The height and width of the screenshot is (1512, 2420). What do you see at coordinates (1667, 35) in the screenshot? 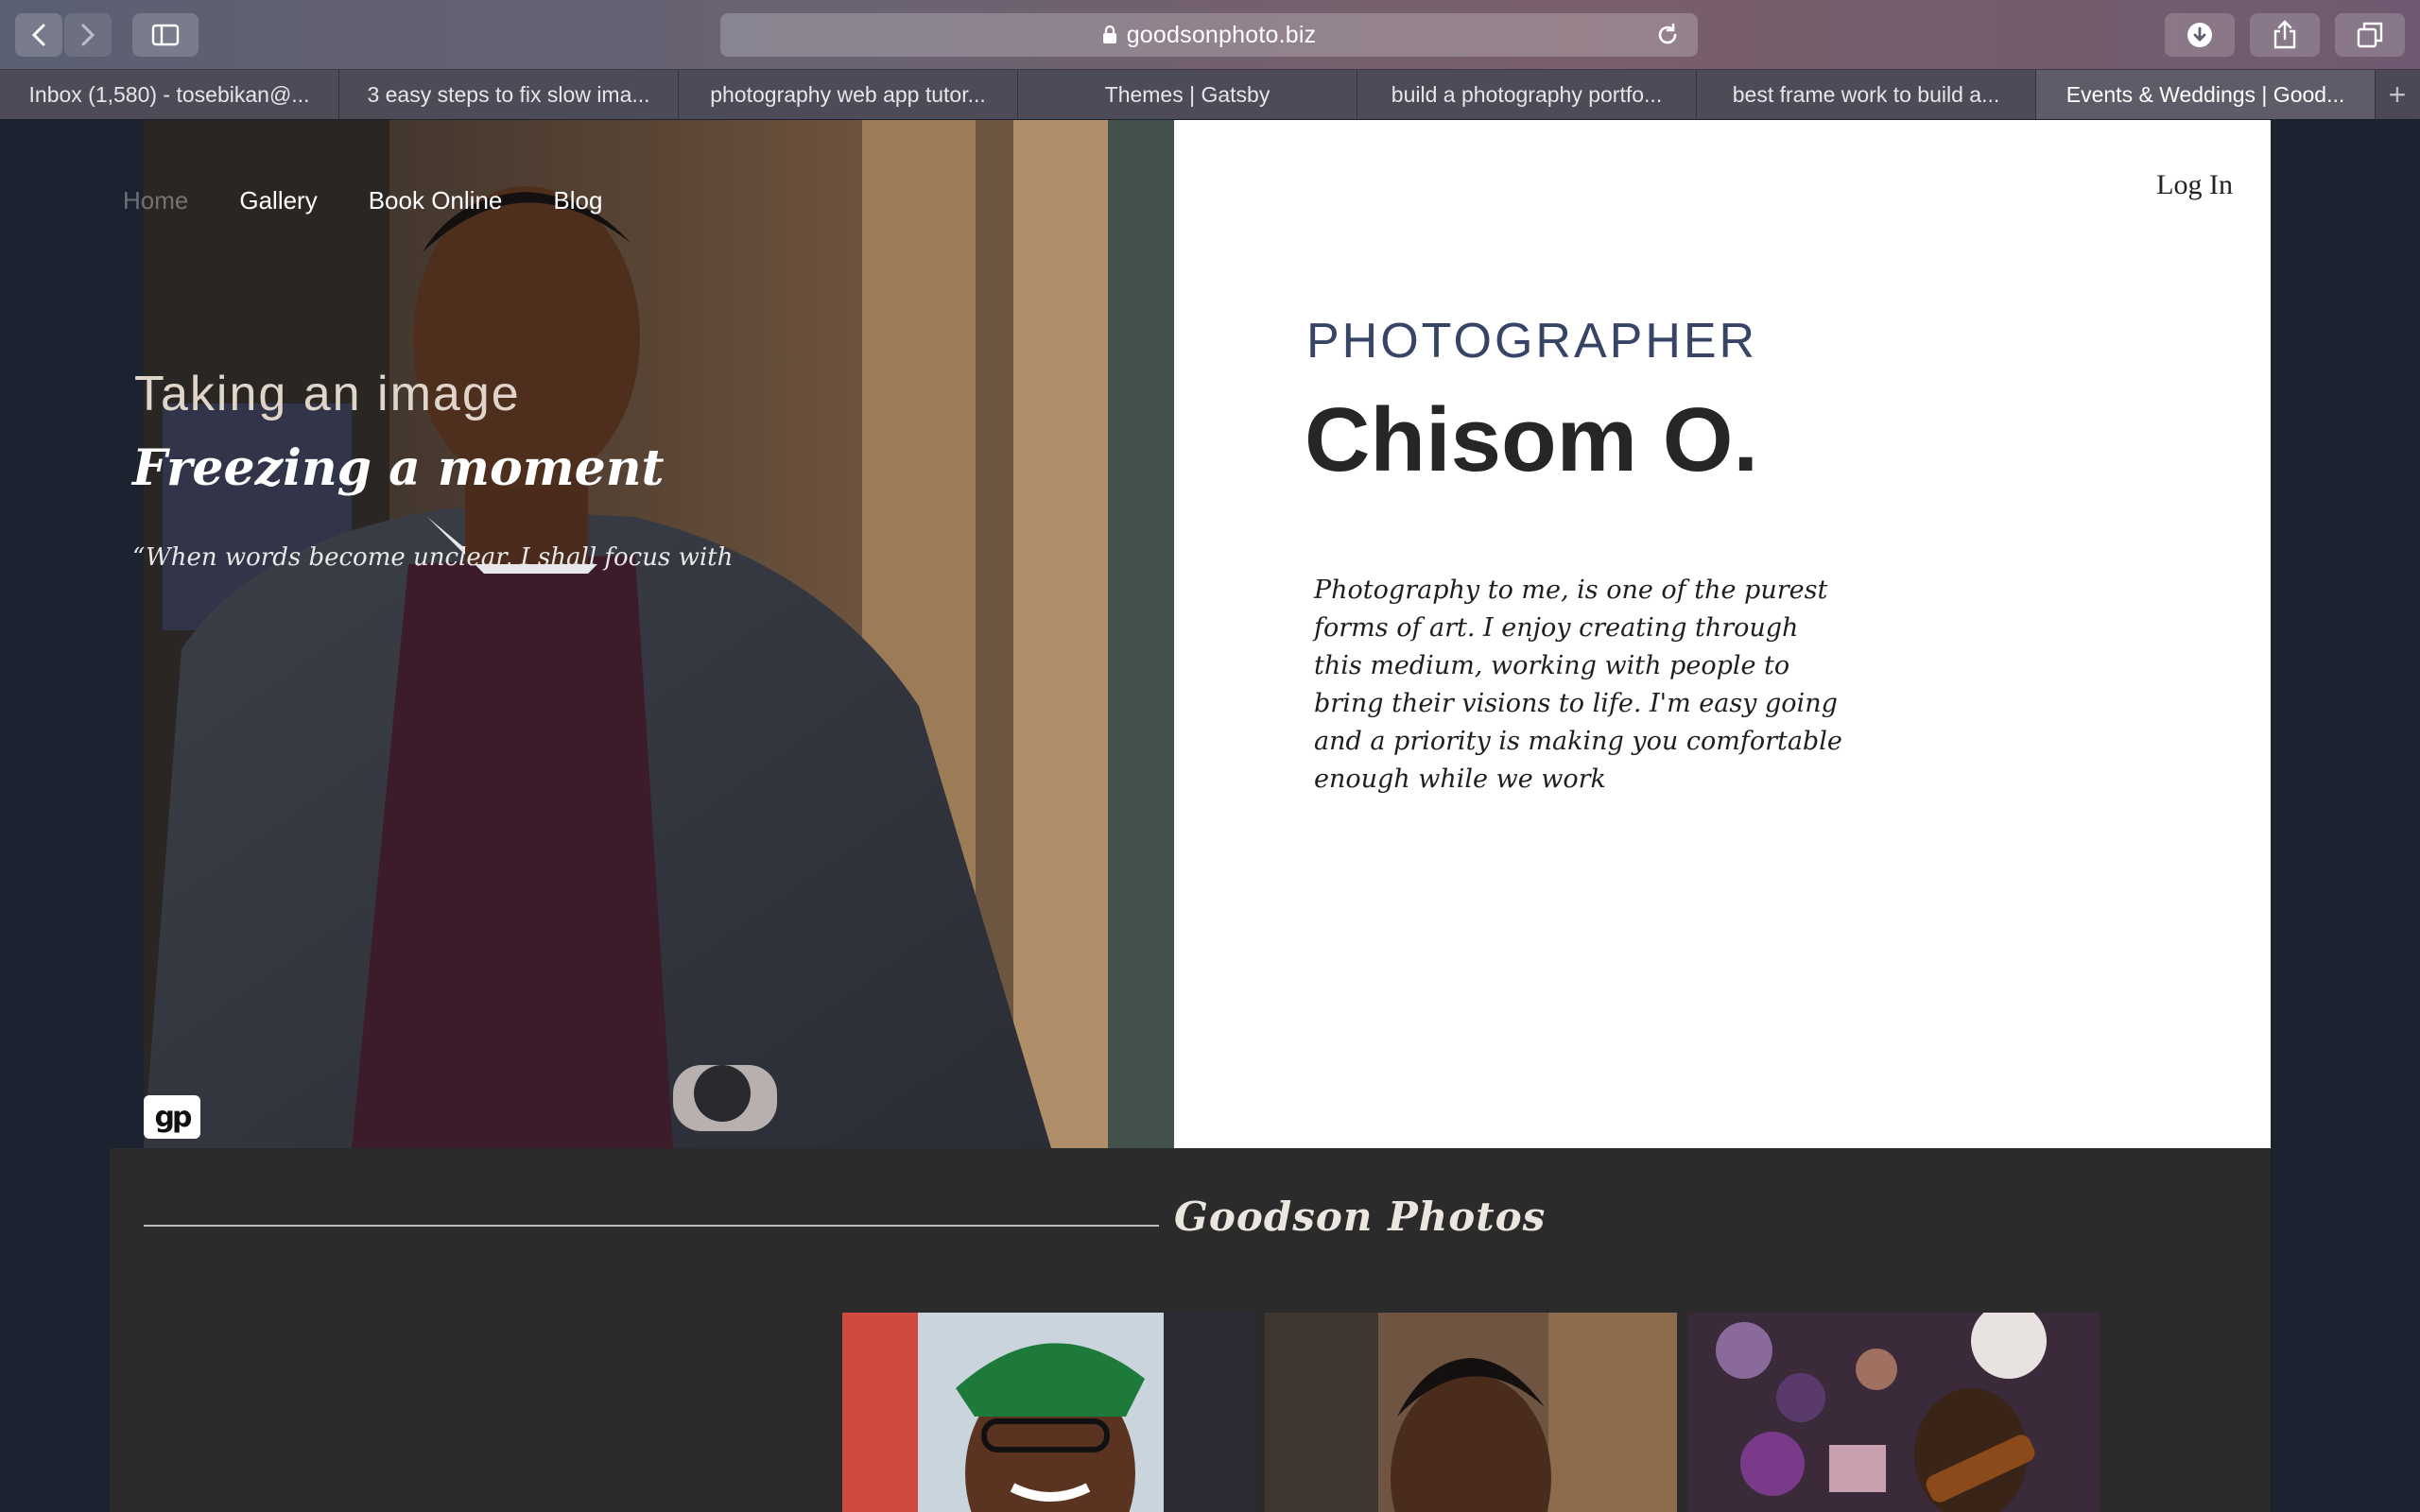
I see `reload-icon` at bounding box center [1667, 35].